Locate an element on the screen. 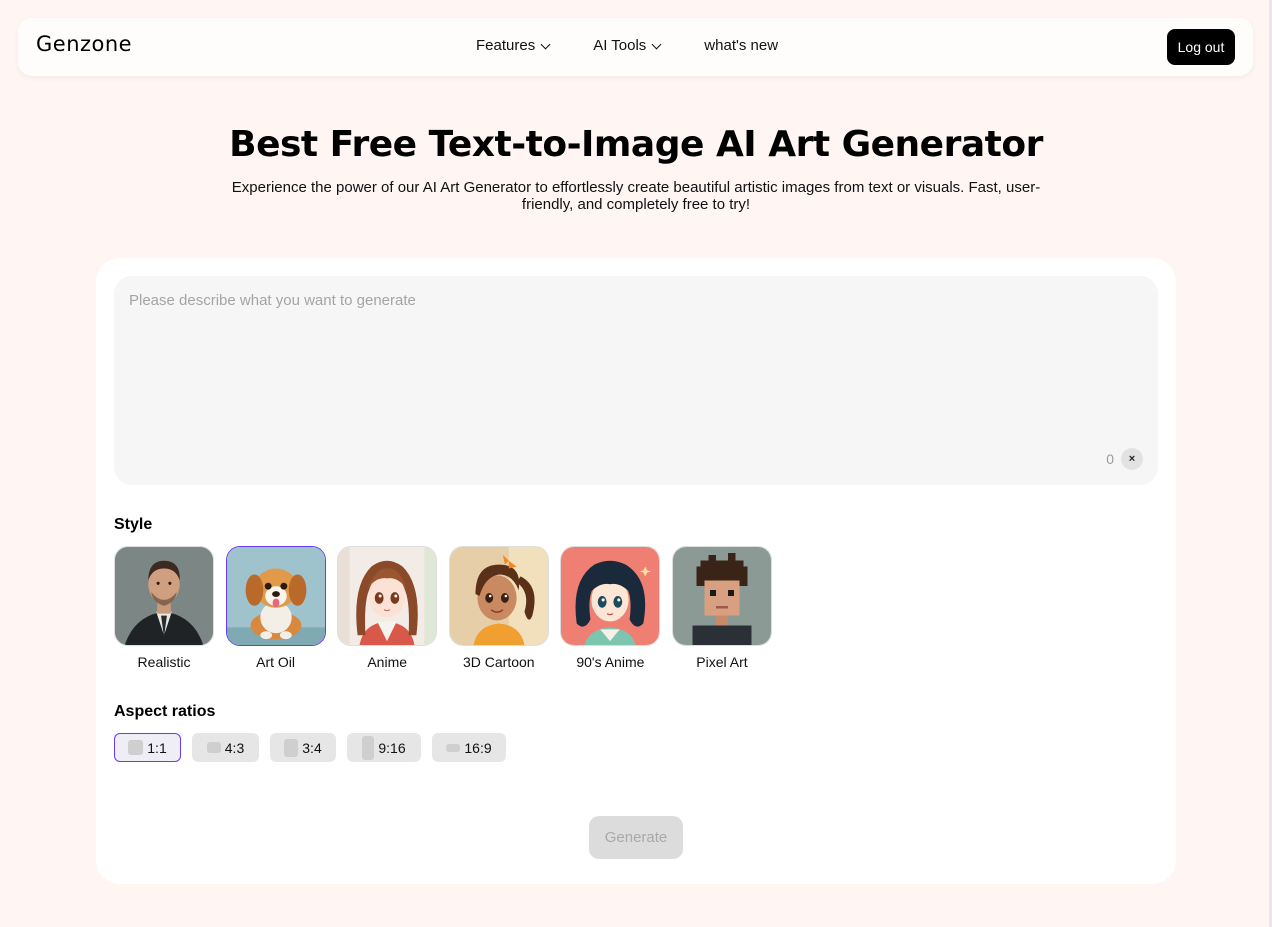 This screenshot has width=1272, height=927. char-count: 0 is located at coordinates (1110, 459).